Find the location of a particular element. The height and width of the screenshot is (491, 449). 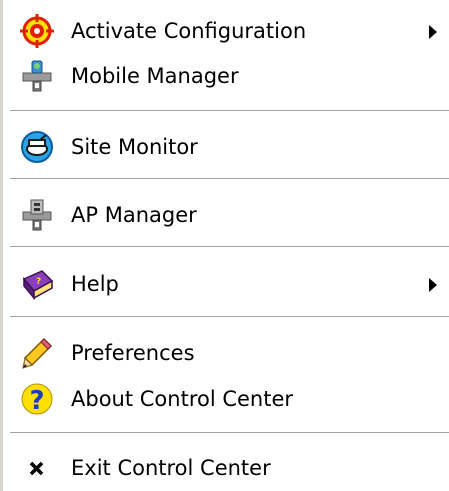

menu-item-label: Exit Control Center is located at coordinates (171, 468).